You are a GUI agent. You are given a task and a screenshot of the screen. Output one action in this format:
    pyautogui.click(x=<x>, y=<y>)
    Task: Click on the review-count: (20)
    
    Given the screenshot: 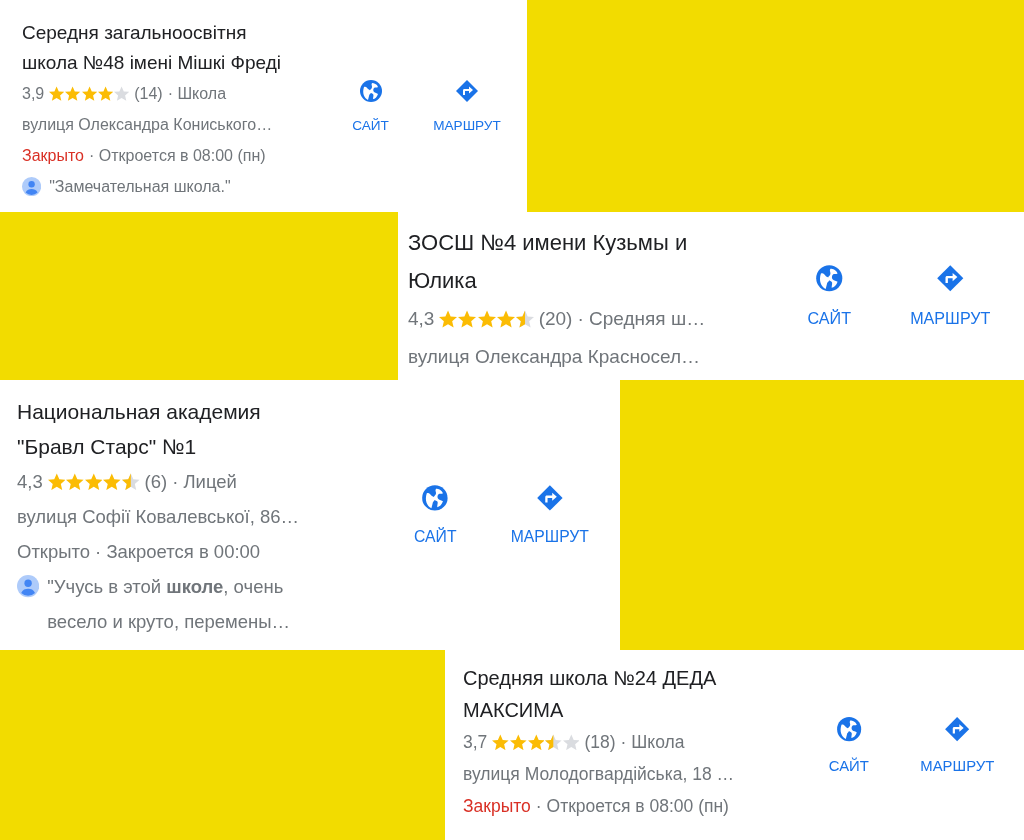 What is the action you would take?
    pyautogui.click(x=555, y=319)
    